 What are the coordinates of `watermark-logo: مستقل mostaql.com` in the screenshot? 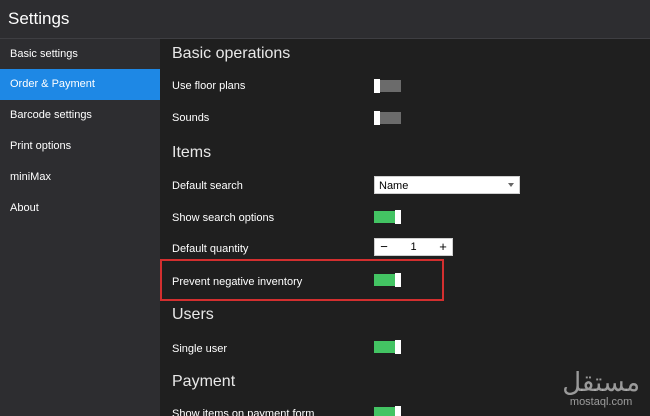 It's located at (601, 389).